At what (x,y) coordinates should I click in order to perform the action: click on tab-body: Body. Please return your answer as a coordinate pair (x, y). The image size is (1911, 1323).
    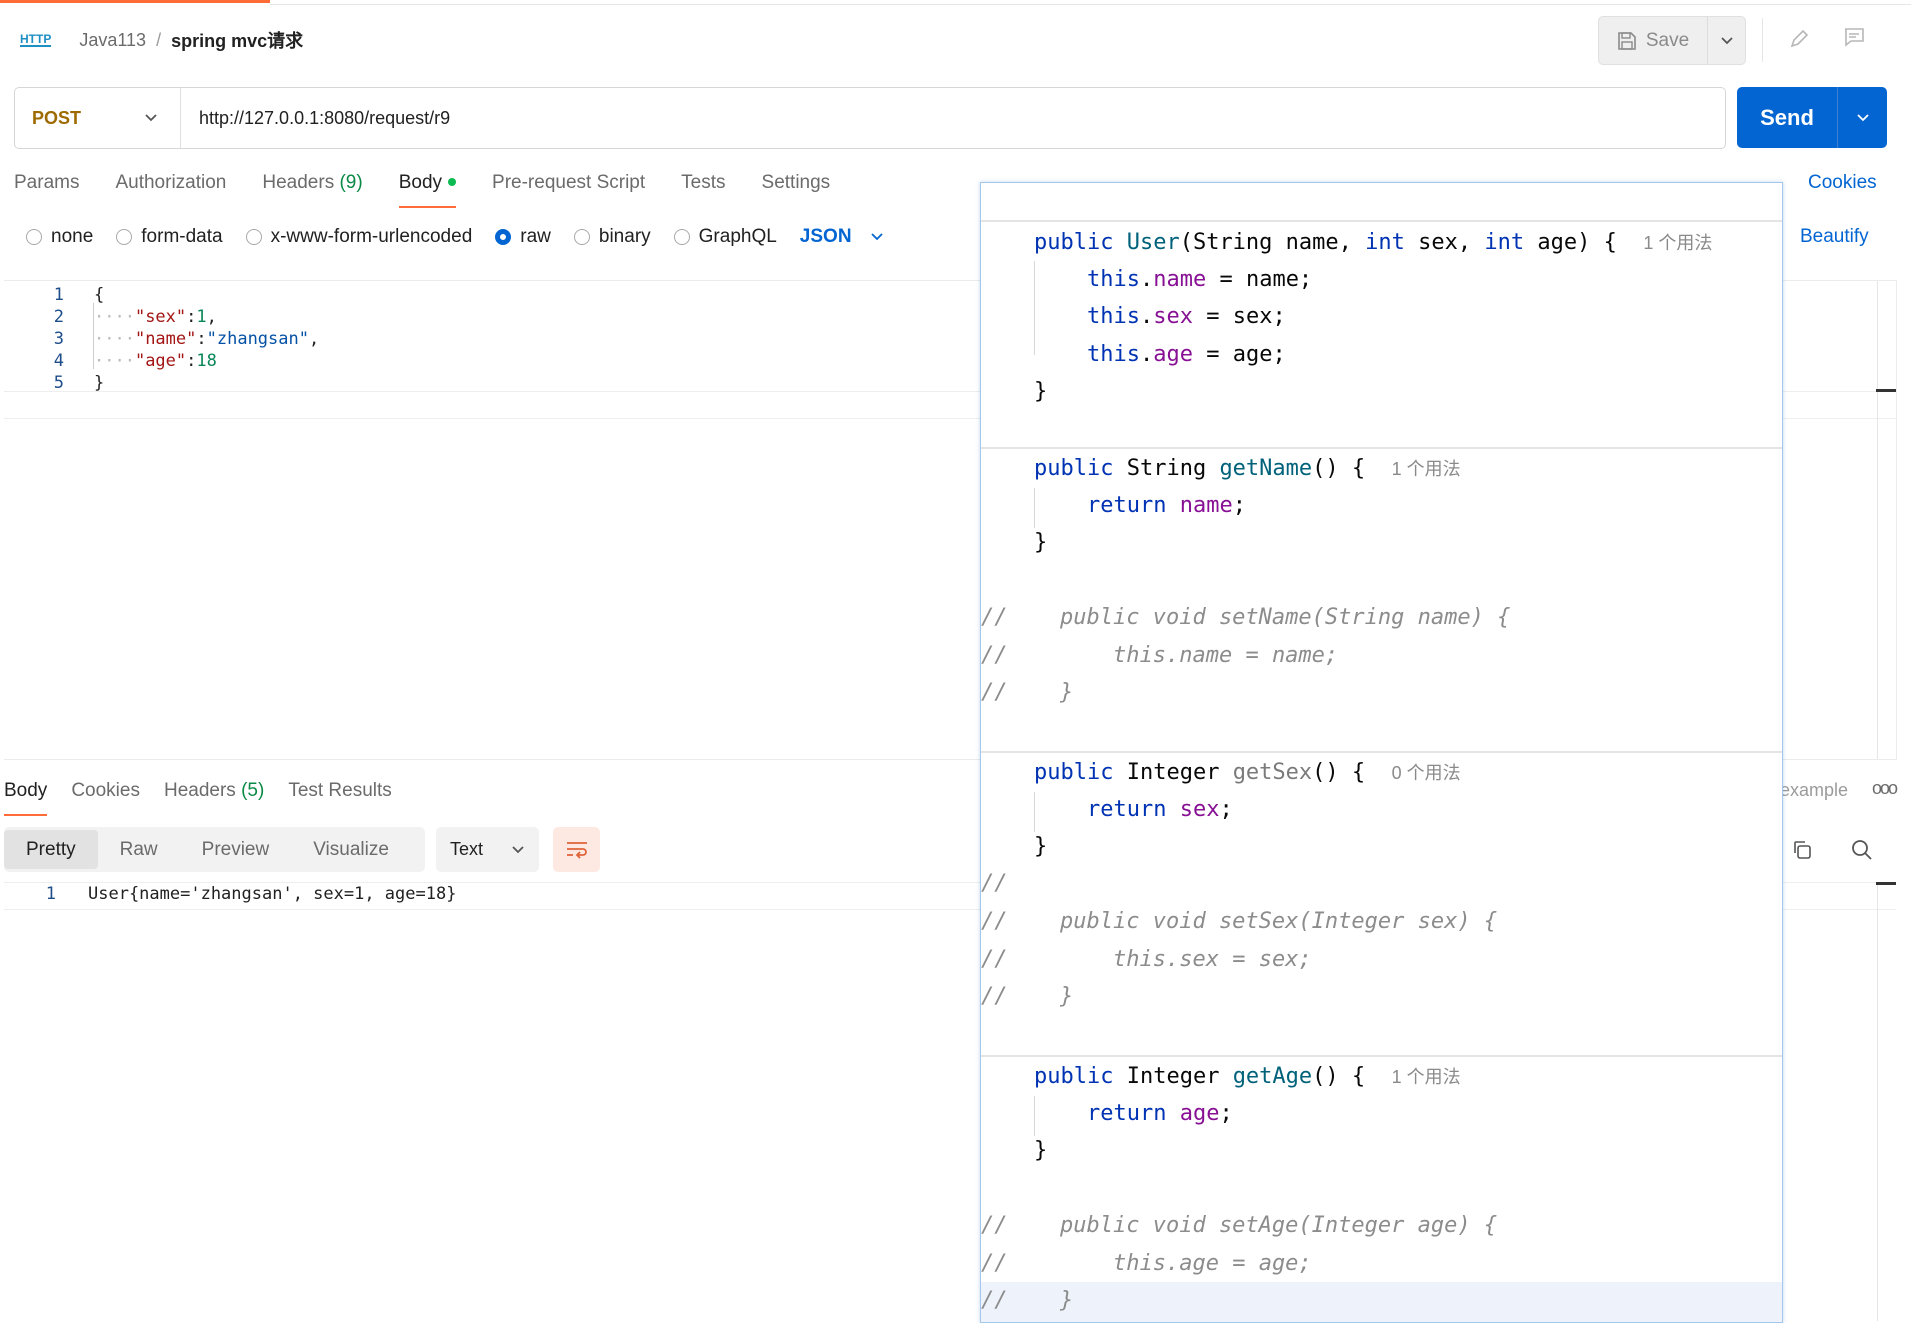
    Looking at the image, I should click on (427, 190).